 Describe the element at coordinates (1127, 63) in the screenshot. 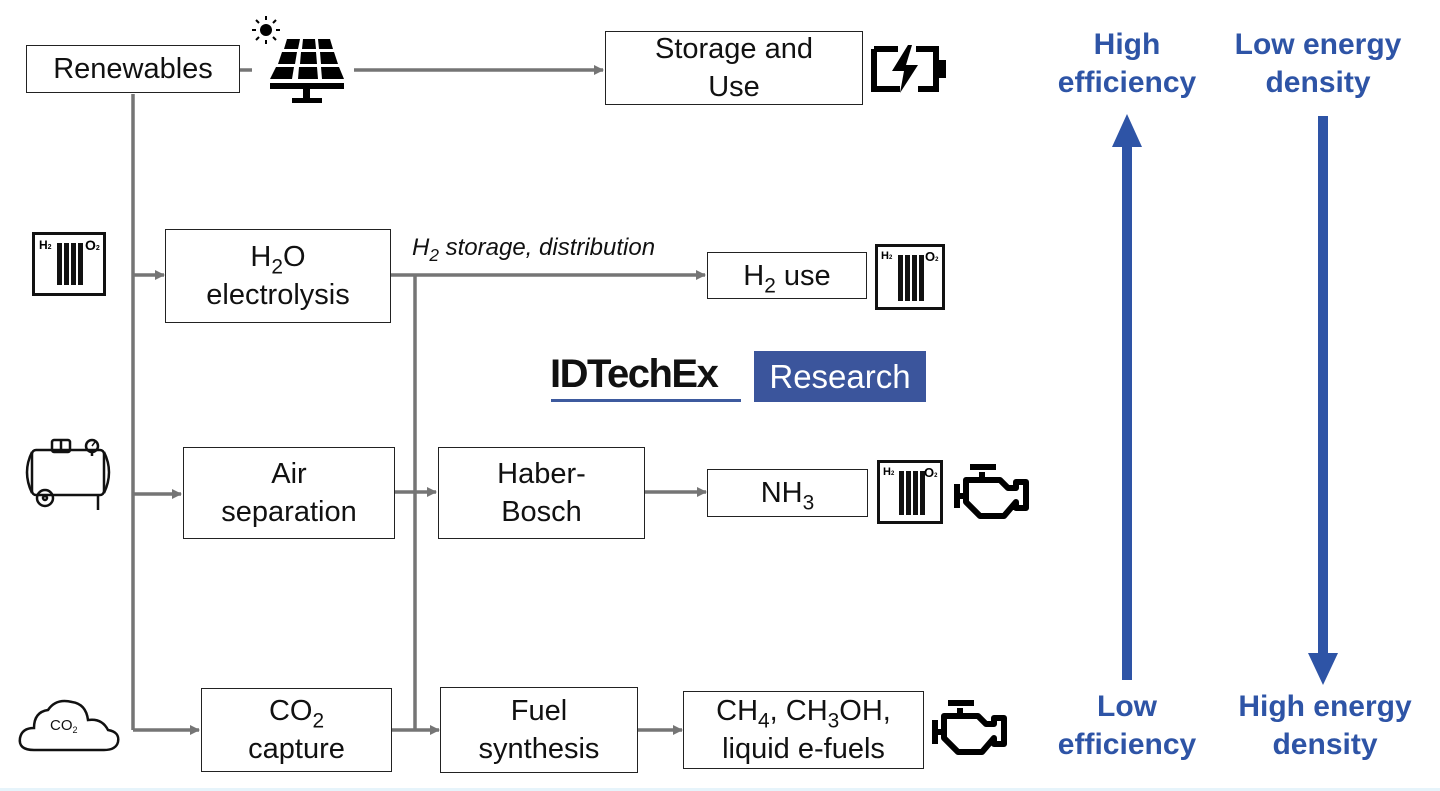

I see `high-efficiency-label: High efficiency` at that location.